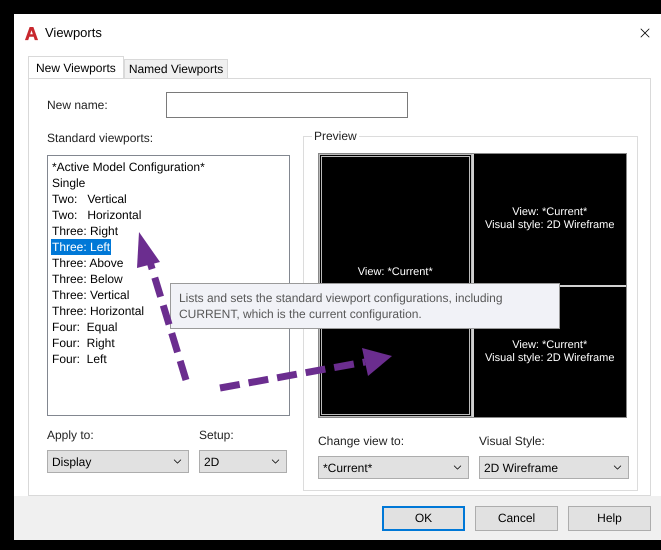 The width and height of the screenshot is (661, 550). I want to click on field-label: Change view to:, so click(362, 441).